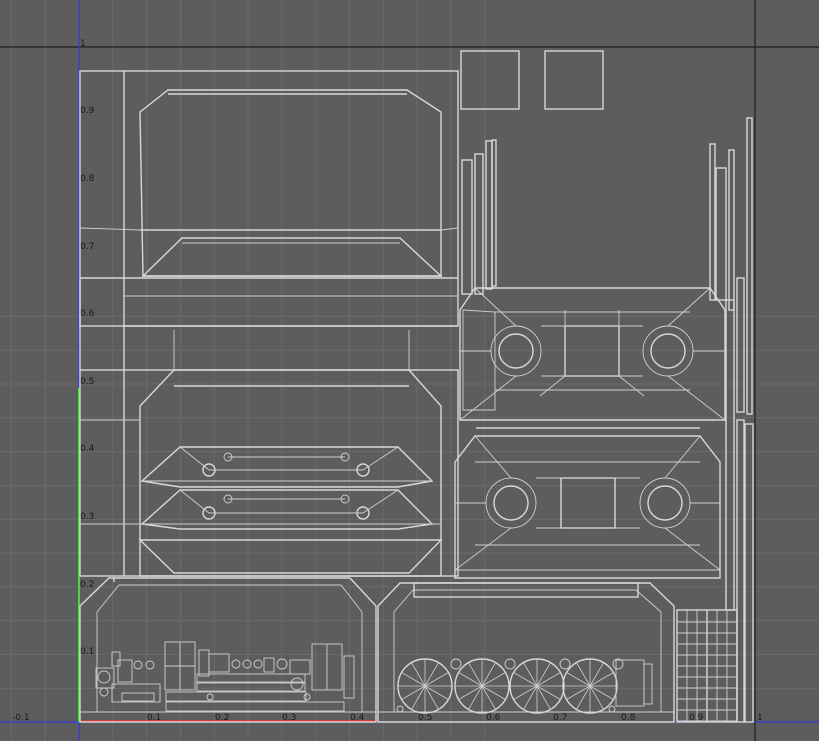 The image size is (819, 741). I want to click on y-tick-label: 0.1, so click(87, 652).